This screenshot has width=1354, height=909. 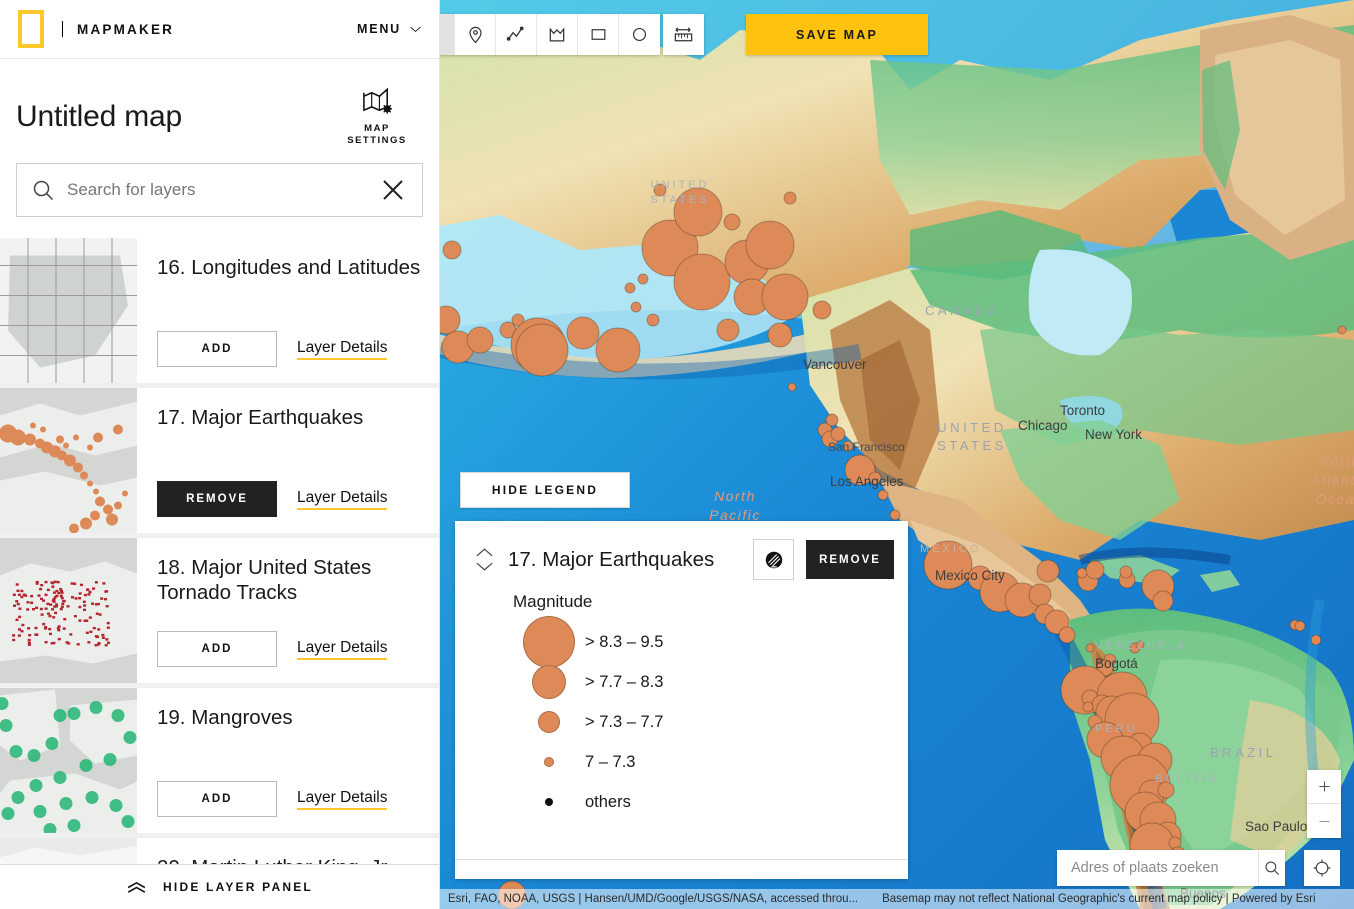 What do you see at coordinates (611, 559) in the screenshot?
I see `legend-layer-title: 17. Major Earthquakes` at bounding box center [611, 559].